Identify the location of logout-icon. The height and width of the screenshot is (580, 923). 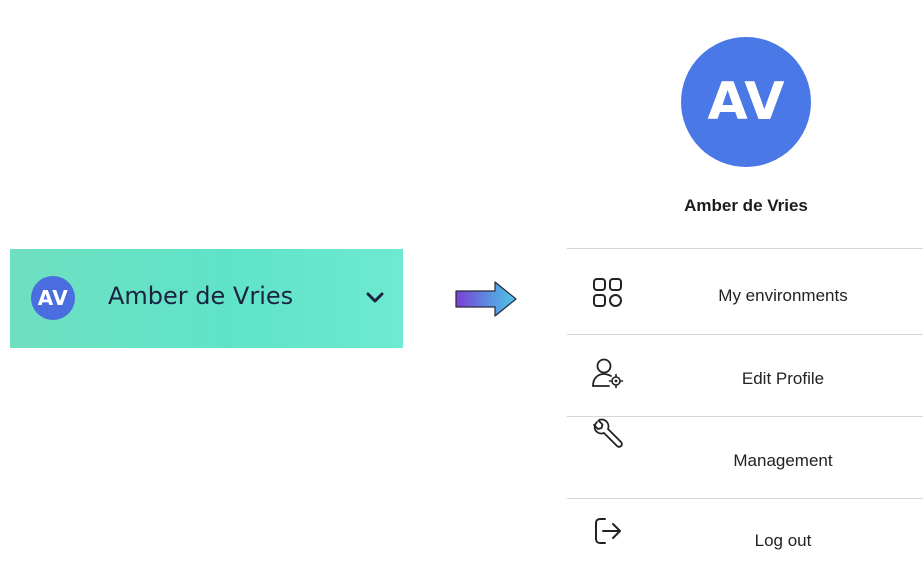
(608, 531).